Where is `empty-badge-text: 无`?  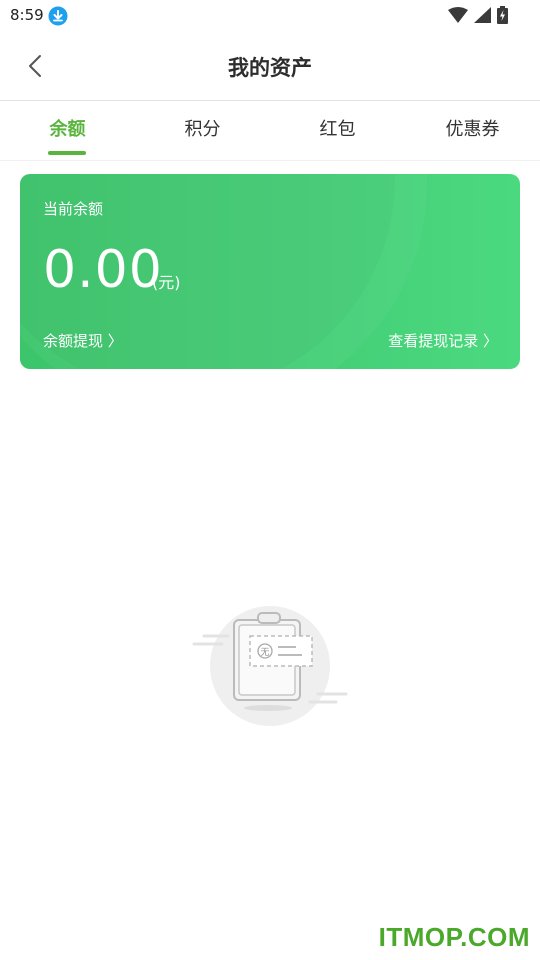
empty-badge-text: 无 is located at coordinates (264, 652).